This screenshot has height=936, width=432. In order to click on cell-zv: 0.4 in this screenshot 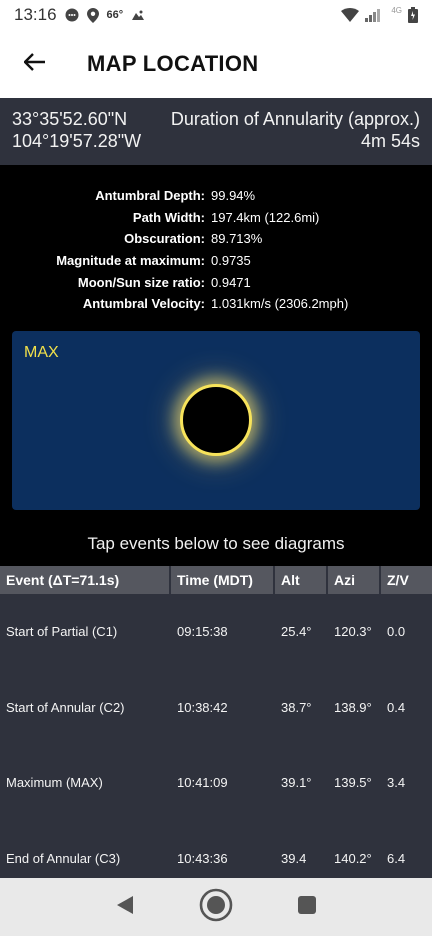, I will do `click(396, 707)`.